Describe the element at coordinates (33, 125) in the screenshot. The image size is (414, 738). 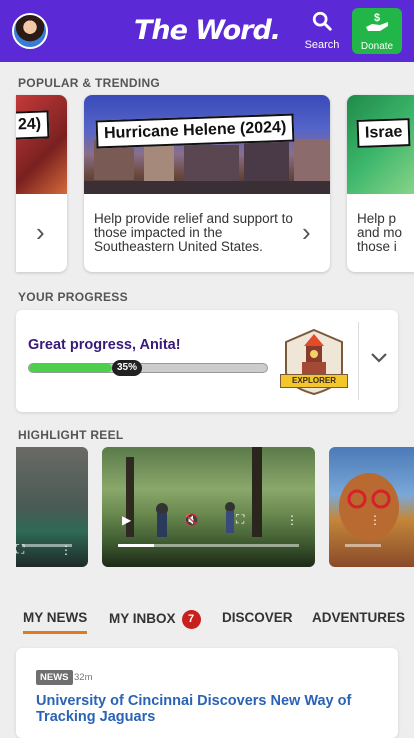
I see `card-banner: 24)` at that location.